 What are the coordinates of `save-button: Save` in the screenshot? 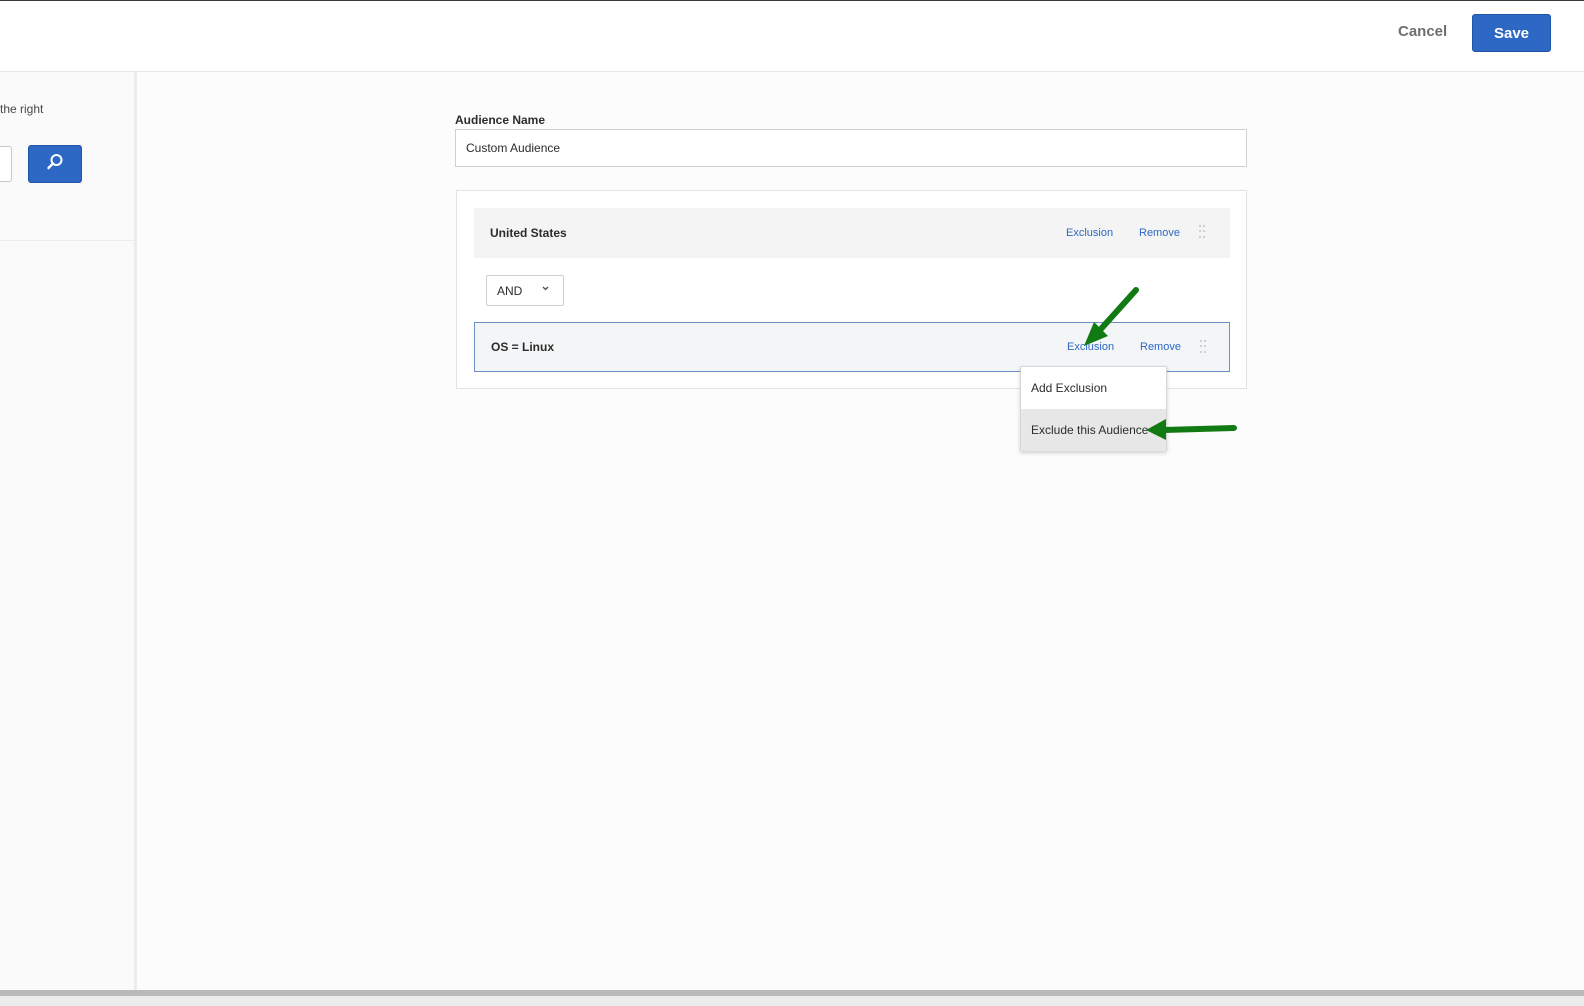 It's located at (1511, 33).